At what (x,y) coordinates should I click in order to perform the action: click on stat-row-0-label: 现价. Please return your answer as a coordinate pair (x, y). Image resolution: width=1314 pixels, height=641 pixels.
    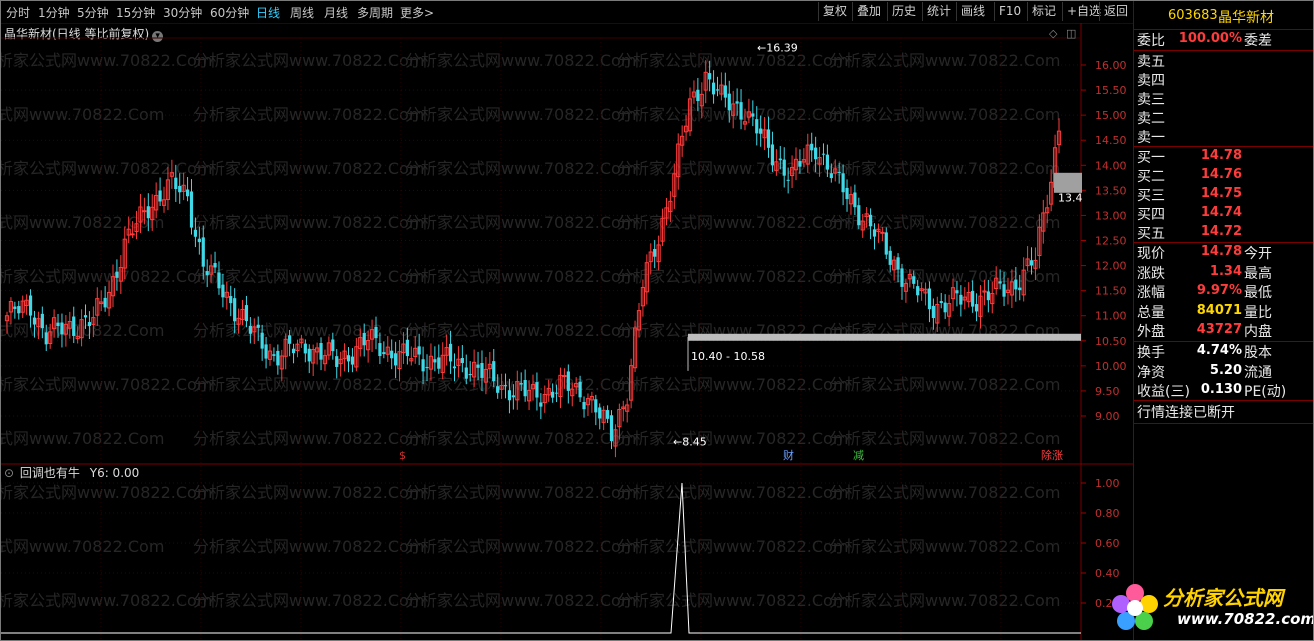
    Looking at the image, I should click on (1151, 254).